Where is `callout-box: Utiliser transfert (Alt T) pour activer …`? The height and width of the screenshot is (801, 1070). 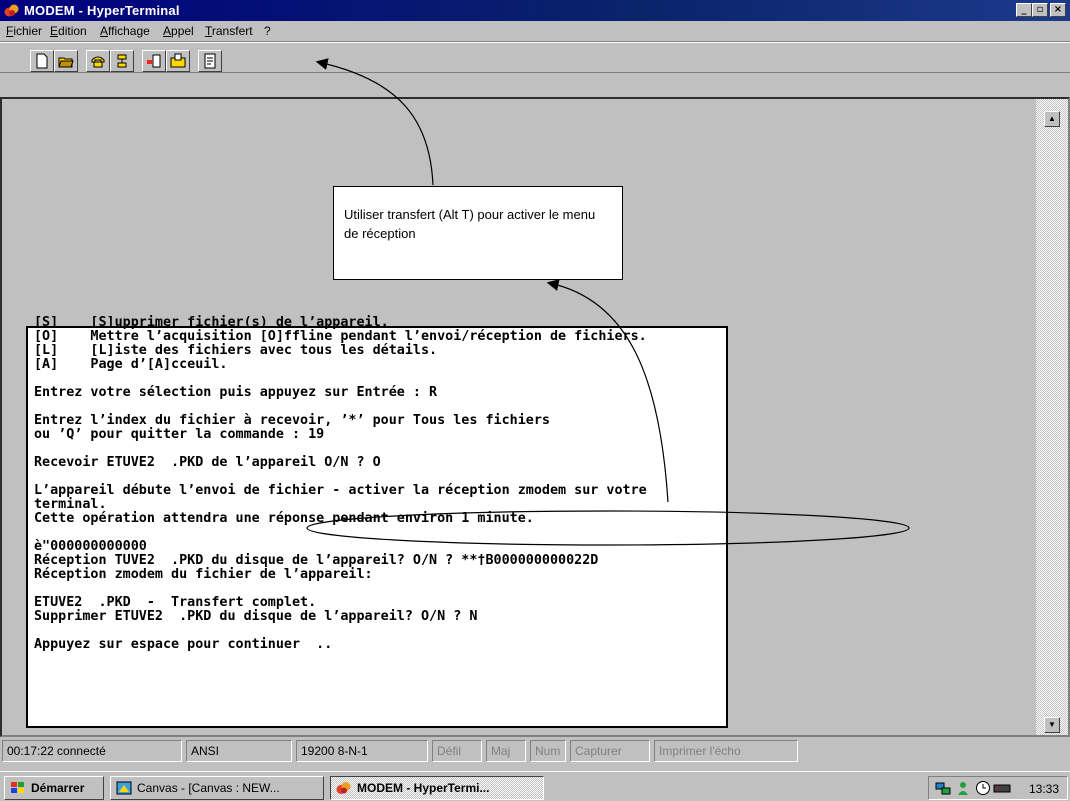
callout-box: Utiliser transfert (Alt T) pour activer … is located at coordinates (478, 233).